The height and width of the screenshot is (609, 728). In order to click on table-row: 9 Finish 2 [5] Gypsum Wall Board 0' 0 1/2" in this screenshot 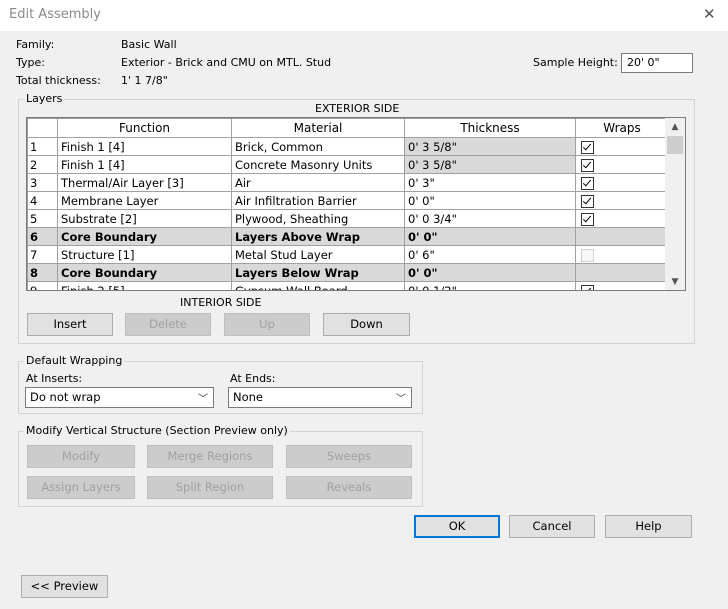, I will do `click(348, 285)`.